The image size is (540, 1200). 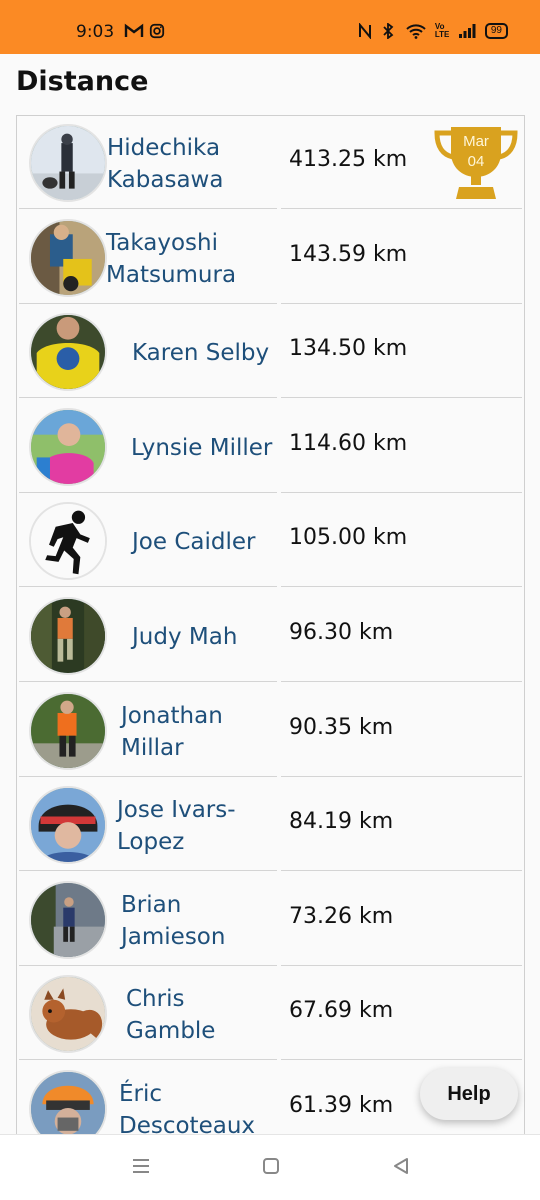 I want to click on name-cell: Takayoshi Matsumura, so click(x=148, y=257).